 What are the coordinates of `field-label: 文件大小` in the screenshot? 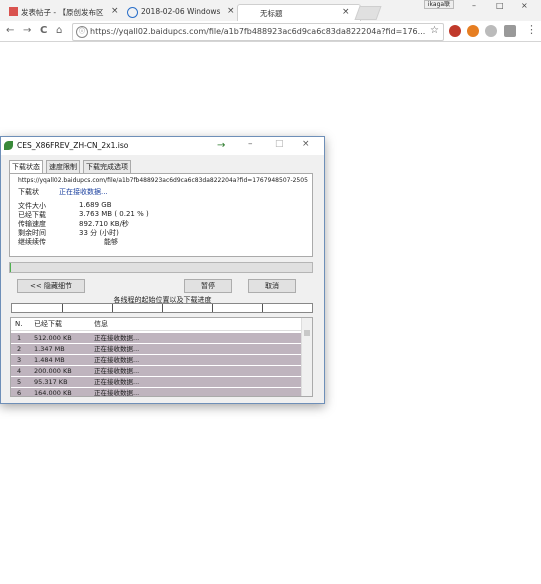 It's located at (32, 206).